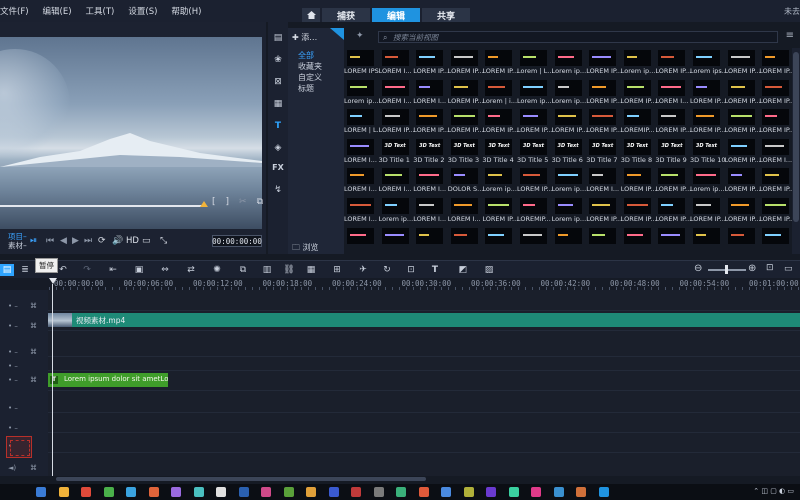 This screenshot has width=800, height=500. What do you see at coordinates (87, 270) in the screenshot?
I see `redo-icon: ↷` at bounding box center [87, 270].